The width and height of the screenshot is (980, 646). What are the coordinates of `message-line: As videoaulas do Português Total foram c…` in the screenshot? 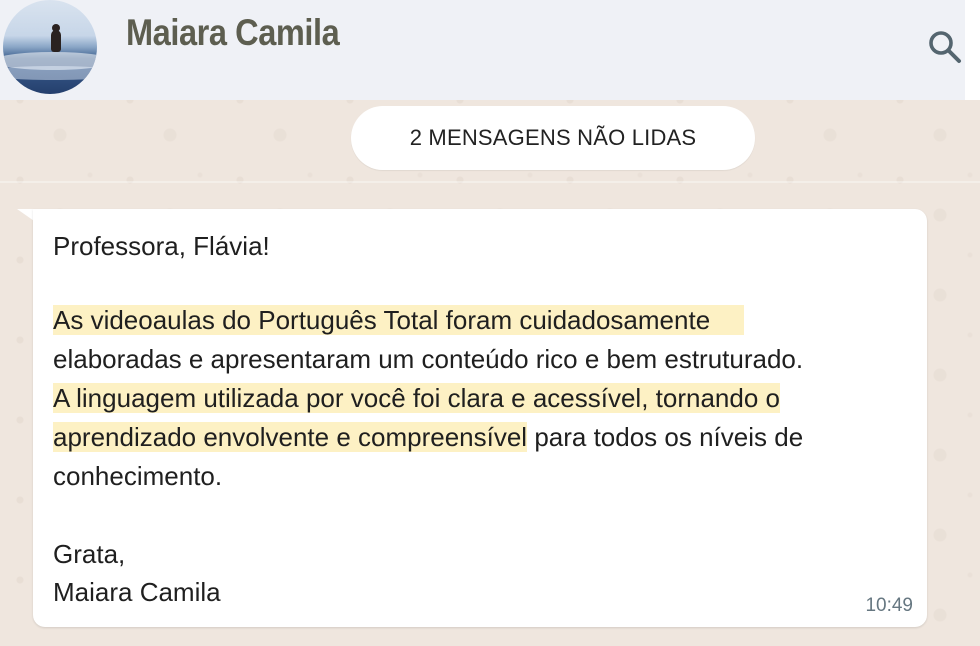 It's located at (399, 320).